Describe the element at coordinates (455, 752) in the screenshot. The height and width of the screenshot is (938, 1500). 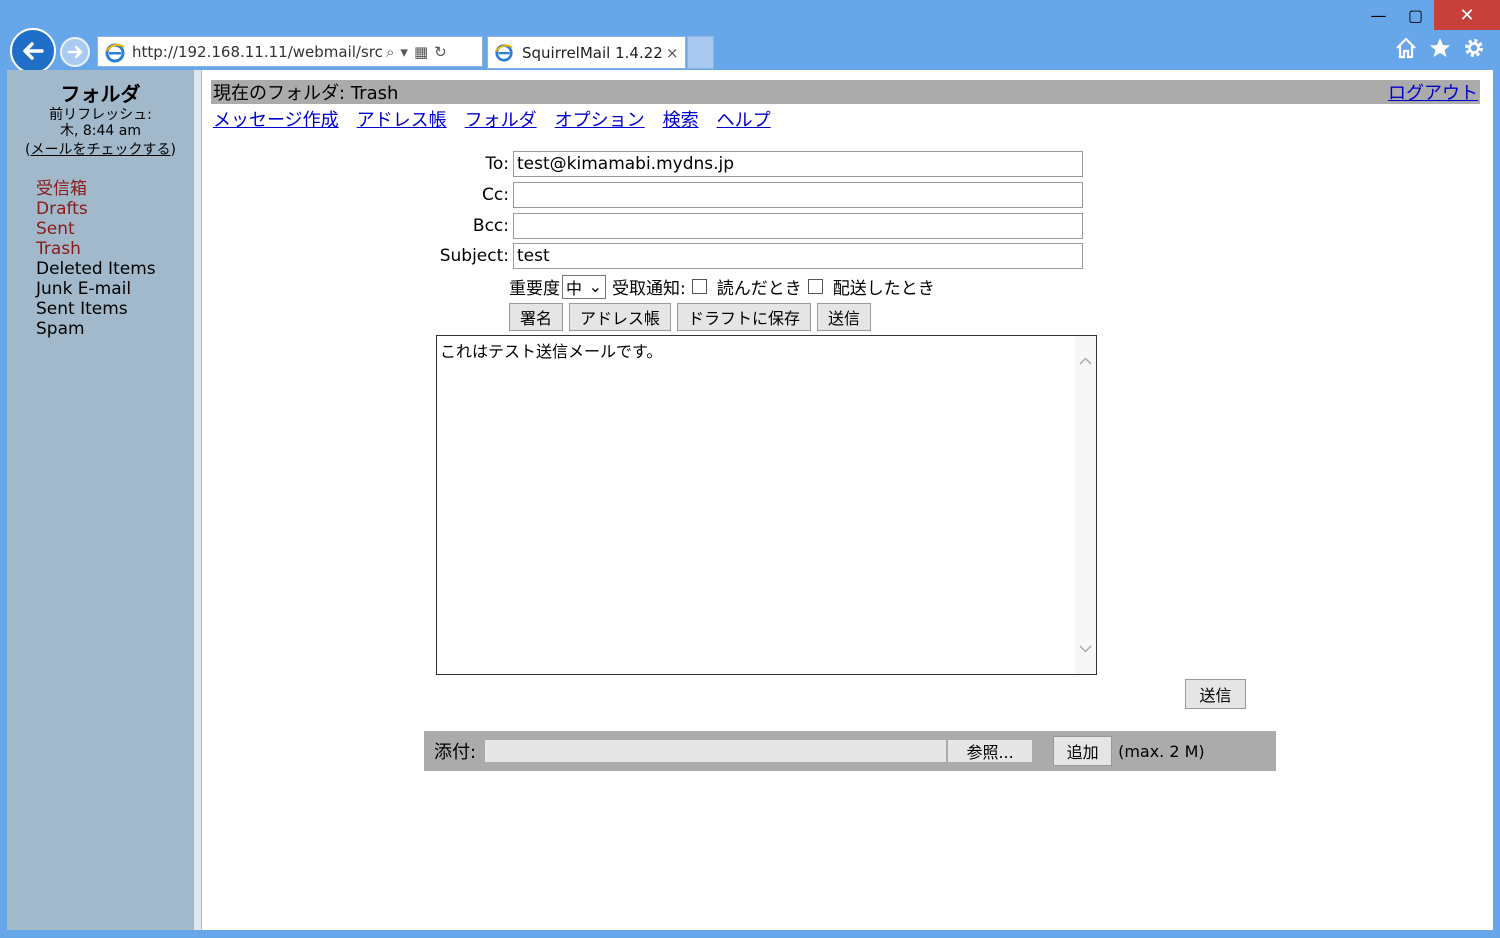
I see `attachment-label: 添付:` at that location.